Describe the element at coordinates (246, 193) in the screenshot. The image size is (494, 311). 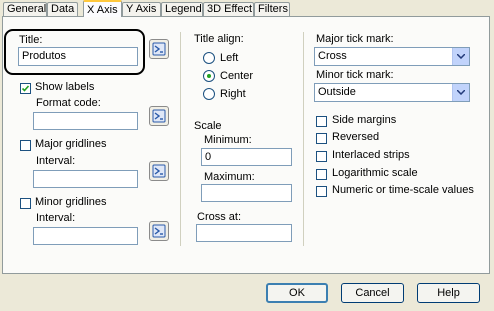
I see `scale-maximum-input` at that location.